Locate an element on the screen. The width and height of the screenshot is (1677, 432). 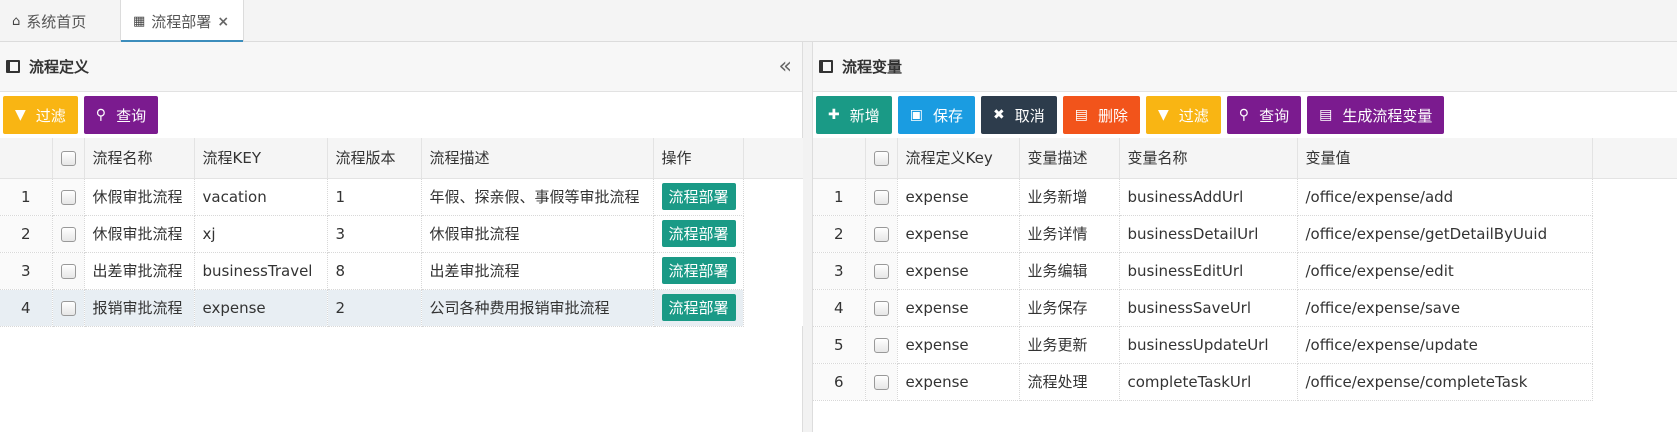
column-header: 流程版本 is located at coordinates (374, 158).